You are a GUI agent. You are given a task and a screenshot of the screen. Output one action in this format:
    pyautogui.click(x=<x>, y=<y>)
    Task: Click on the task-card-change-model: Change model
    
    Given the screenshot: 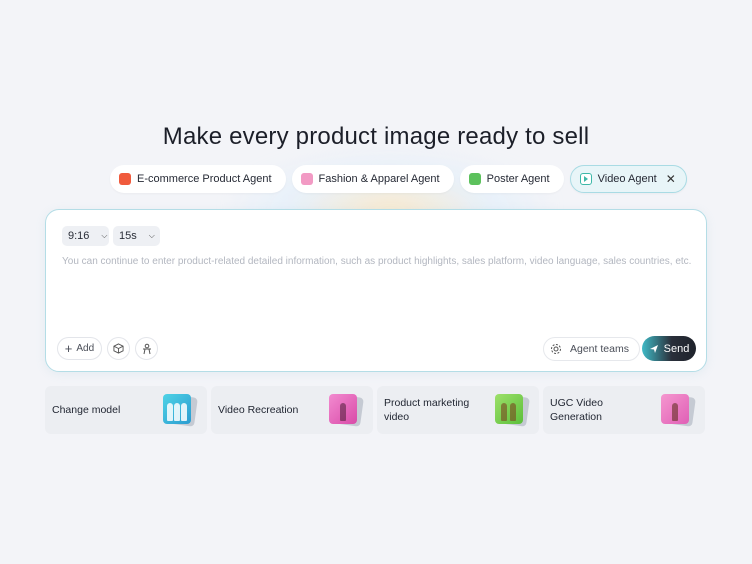 What is the action you would take?
    pyautogui.click(x=126, y=410)
    